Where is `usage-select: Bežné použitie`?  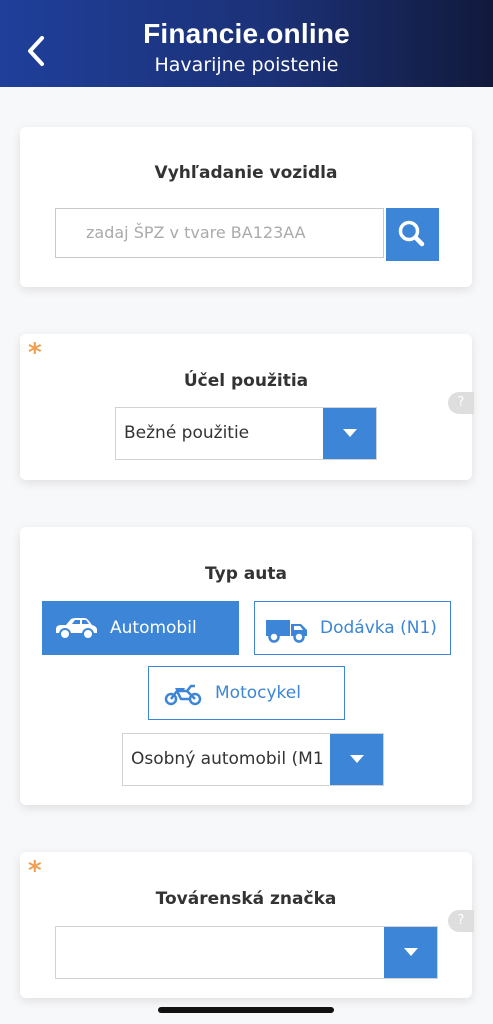
usage-select: Bežné použitie is located at coordinates (246, 433).